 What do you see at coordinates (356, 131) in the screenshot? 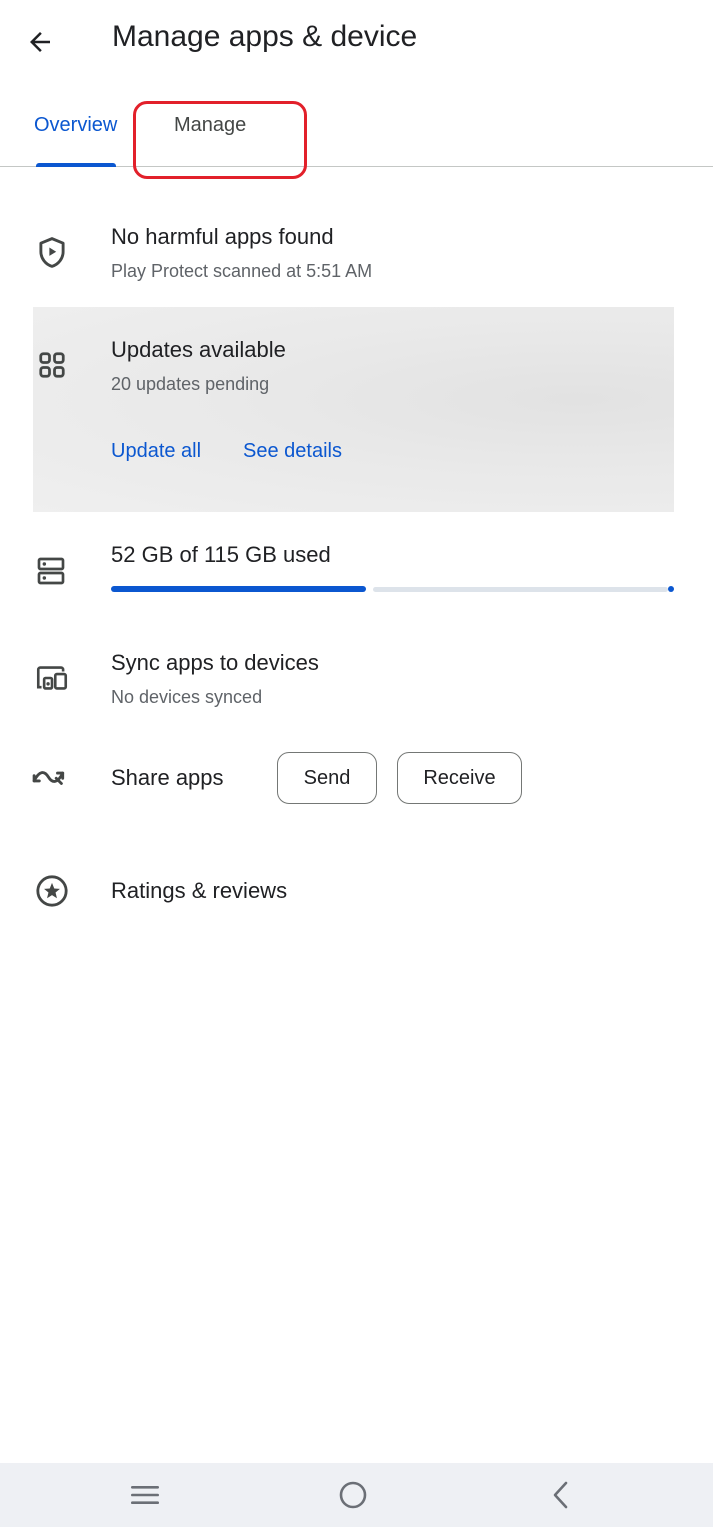
I see `tab-bar: Overview Manage` at bounding box center [356, 131].